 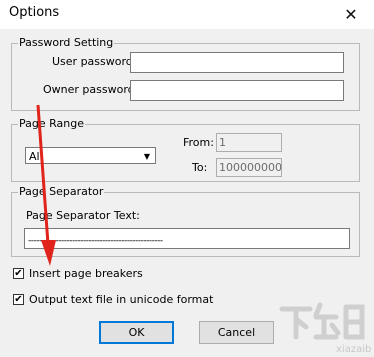 What do you see at coordinates (66, 43) in the screenshot?
I see `password-setting-legend: Password Setting` at bounding box center [66, 43].